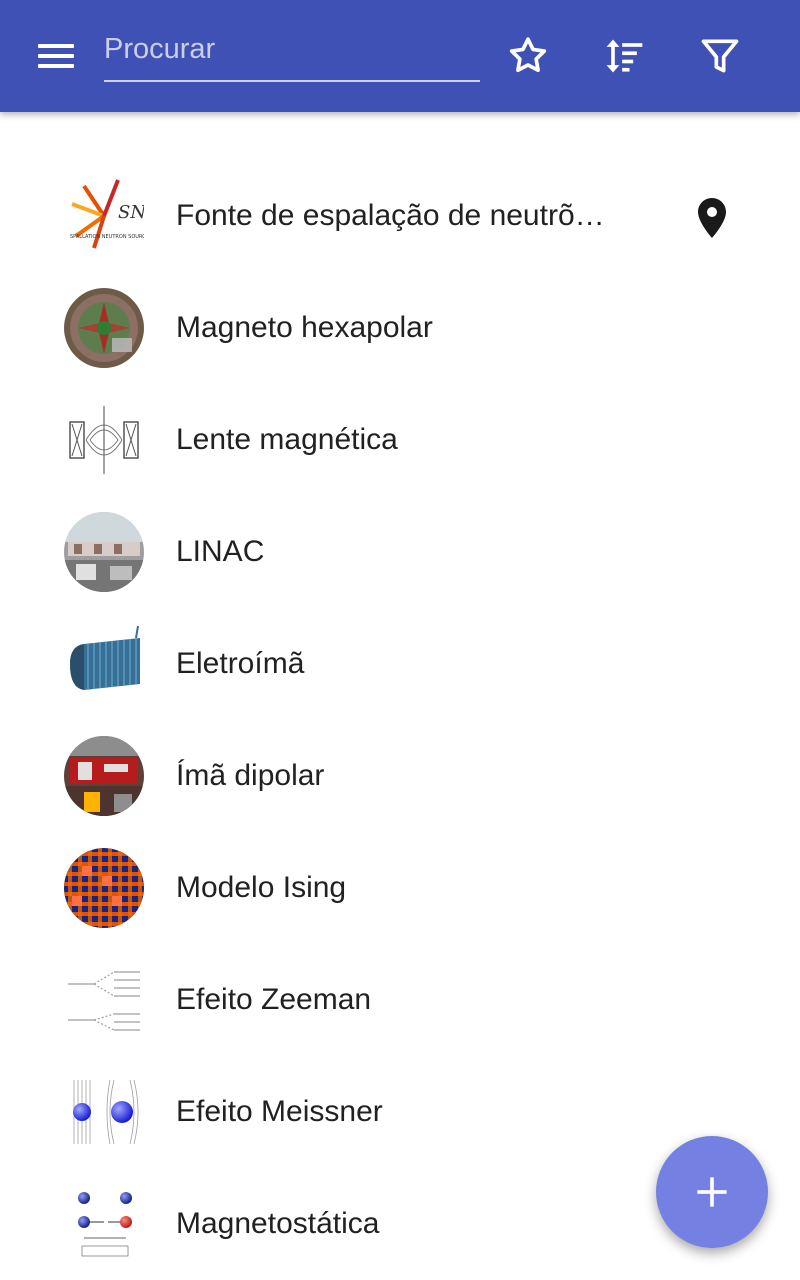 The height and width of the screenshot is (1280, 800). I want to click on item-label: Efeito Meissner, so click(279, 1111).